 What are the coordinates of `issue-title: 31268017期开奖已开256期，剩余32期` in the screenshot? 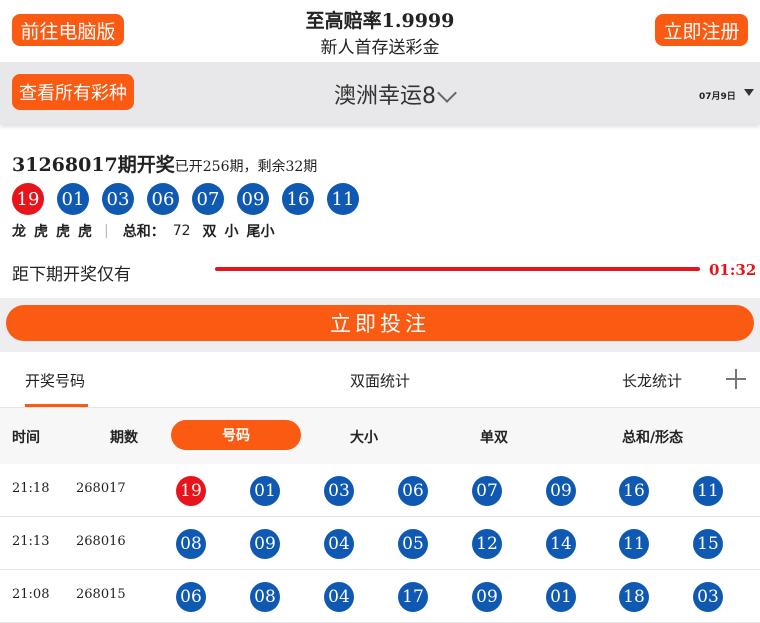 It's located at (164, 163).